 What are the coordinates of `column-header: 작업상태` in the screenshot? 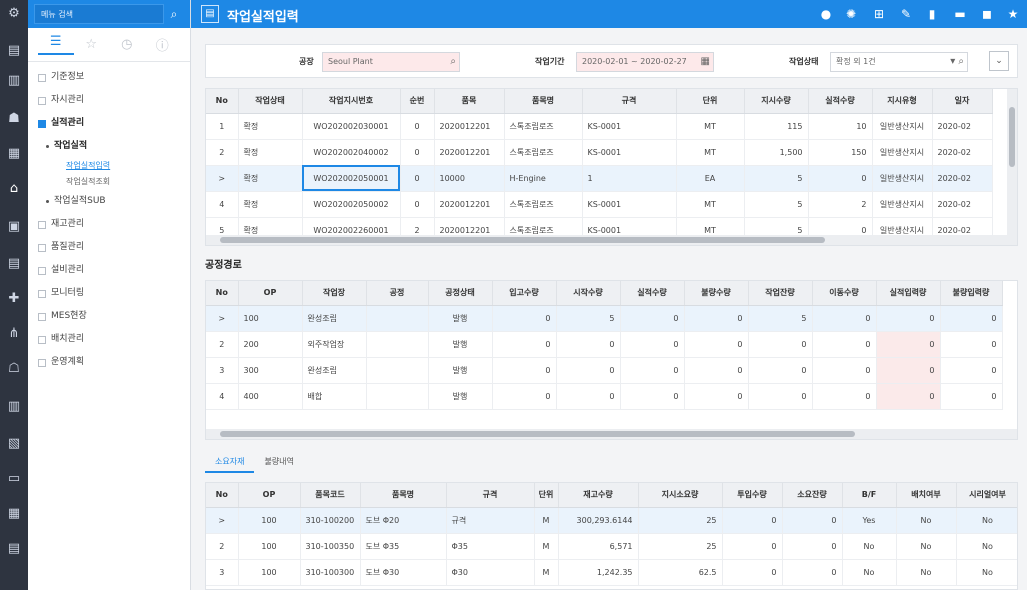 It's located at (270, 101).